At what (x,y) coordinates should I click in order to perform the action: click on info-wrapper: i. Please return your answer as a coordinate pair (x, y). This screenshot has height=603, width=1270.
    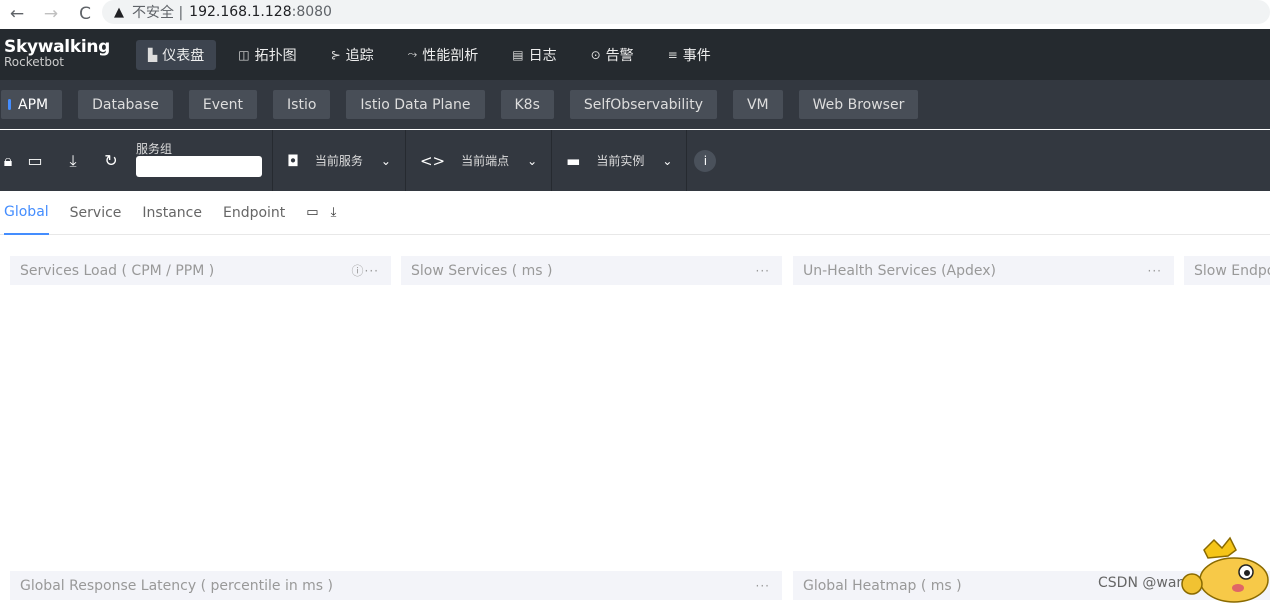
    Looking at the image, I should click on (701, 160).